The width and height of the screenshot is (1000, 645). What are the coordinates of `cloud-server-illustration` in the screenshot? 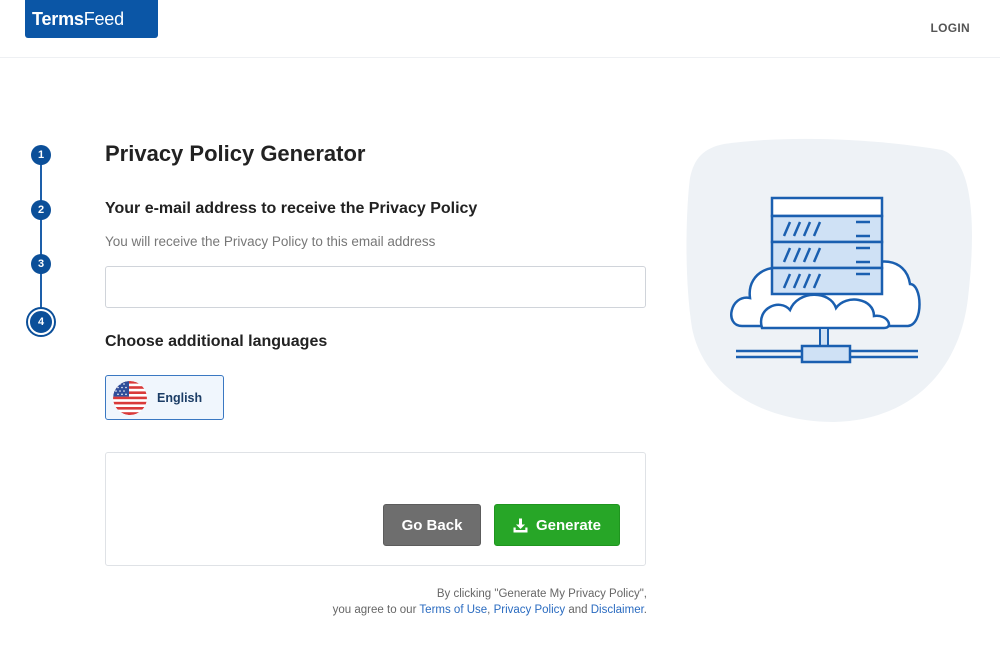 It's located at (828, 281).